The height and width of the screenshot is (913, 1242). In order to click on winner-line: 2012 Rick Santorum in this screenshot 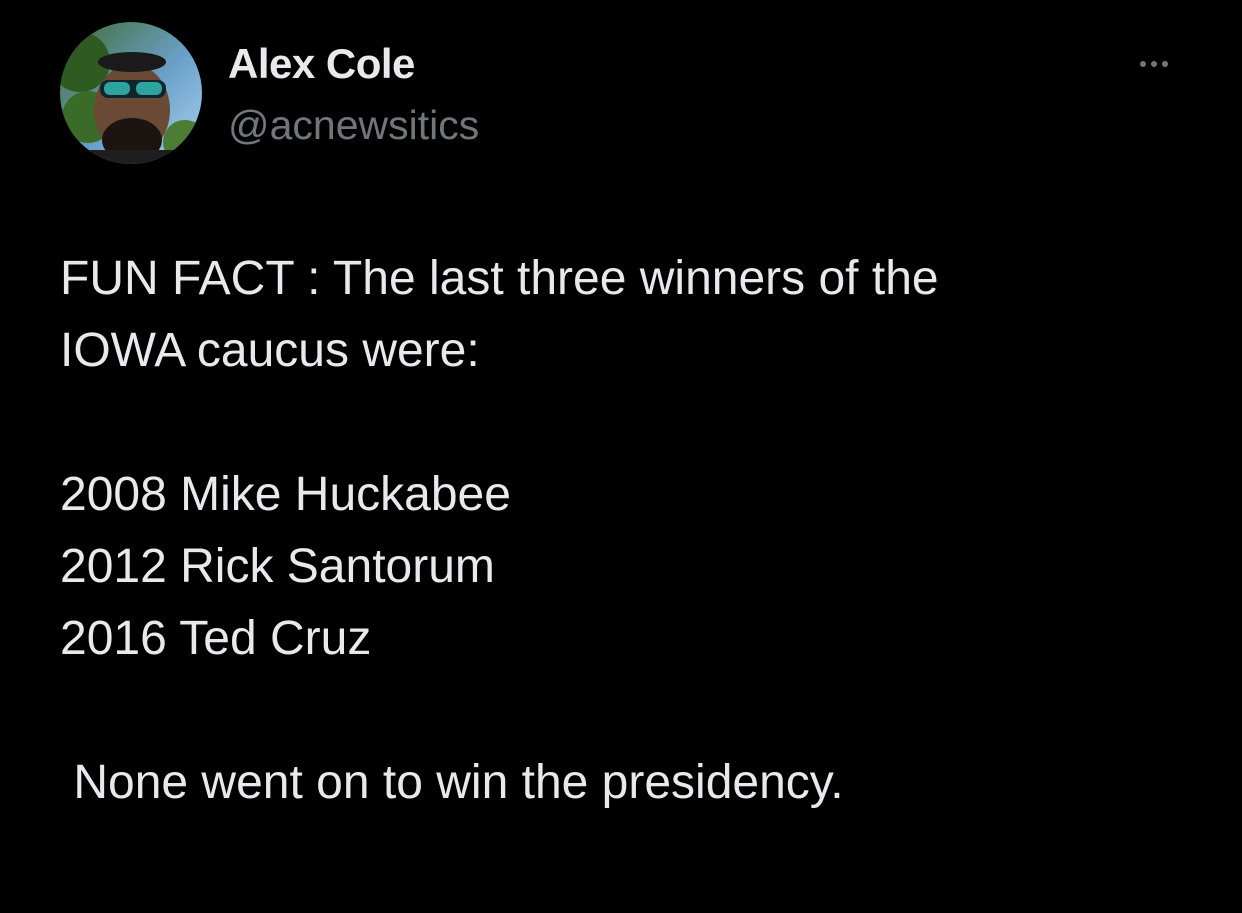, I will do `click(277, 566)`.